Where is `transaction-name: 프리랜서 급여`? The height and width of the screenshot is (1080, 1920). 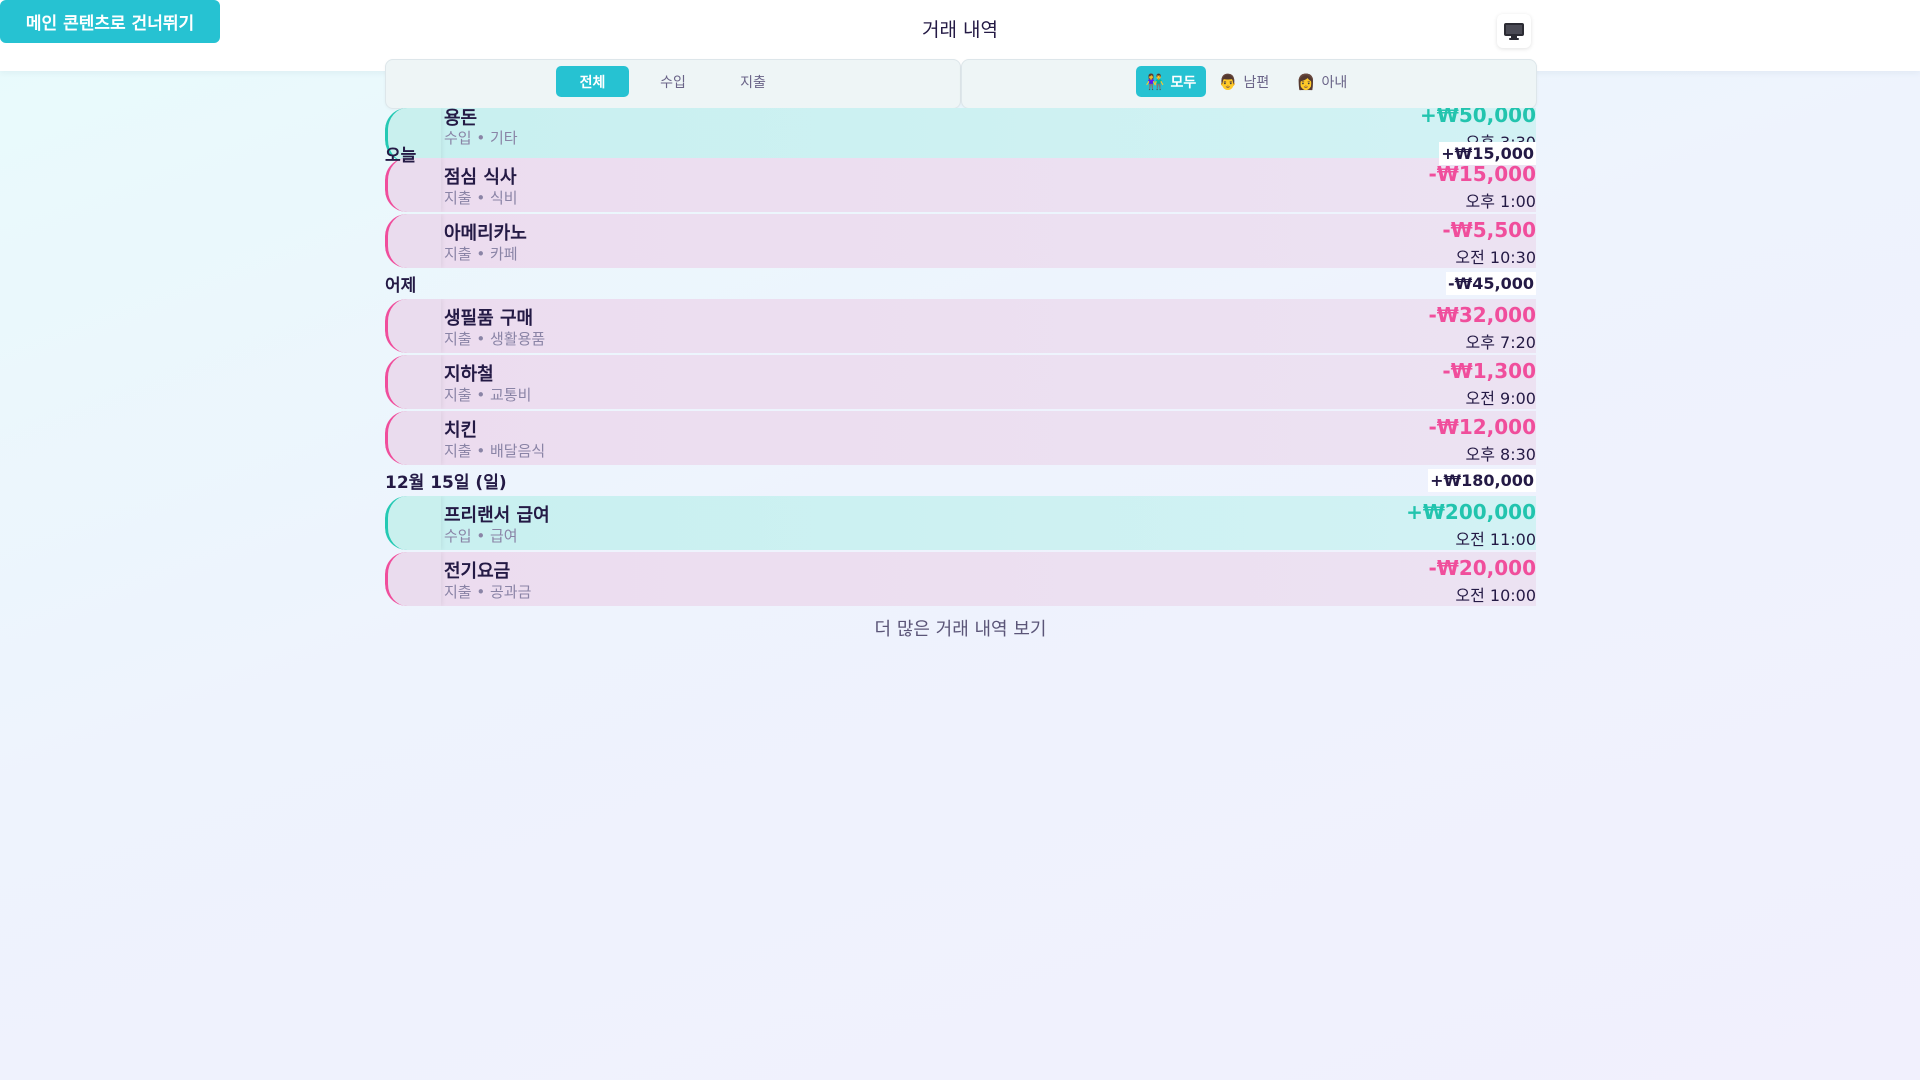 transaction-name: 프리랜서 급여 is located at coordinates (497, 515).